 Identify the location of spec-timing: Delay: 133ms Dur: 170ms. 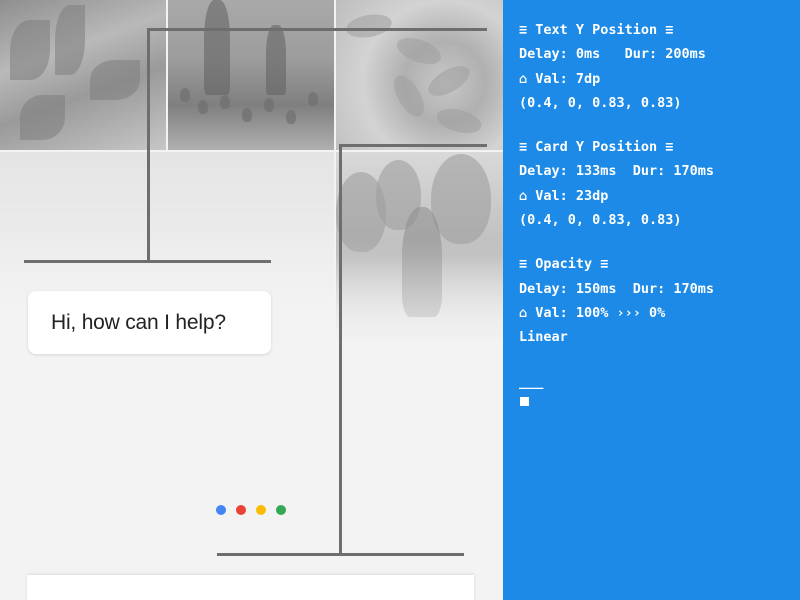
(617, 171).